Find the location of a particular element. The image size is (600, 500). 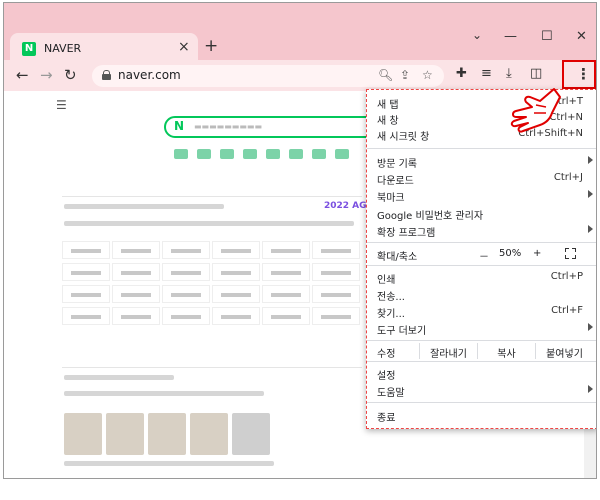

menu-label: 새 창 is located at coordinates (388, 121).